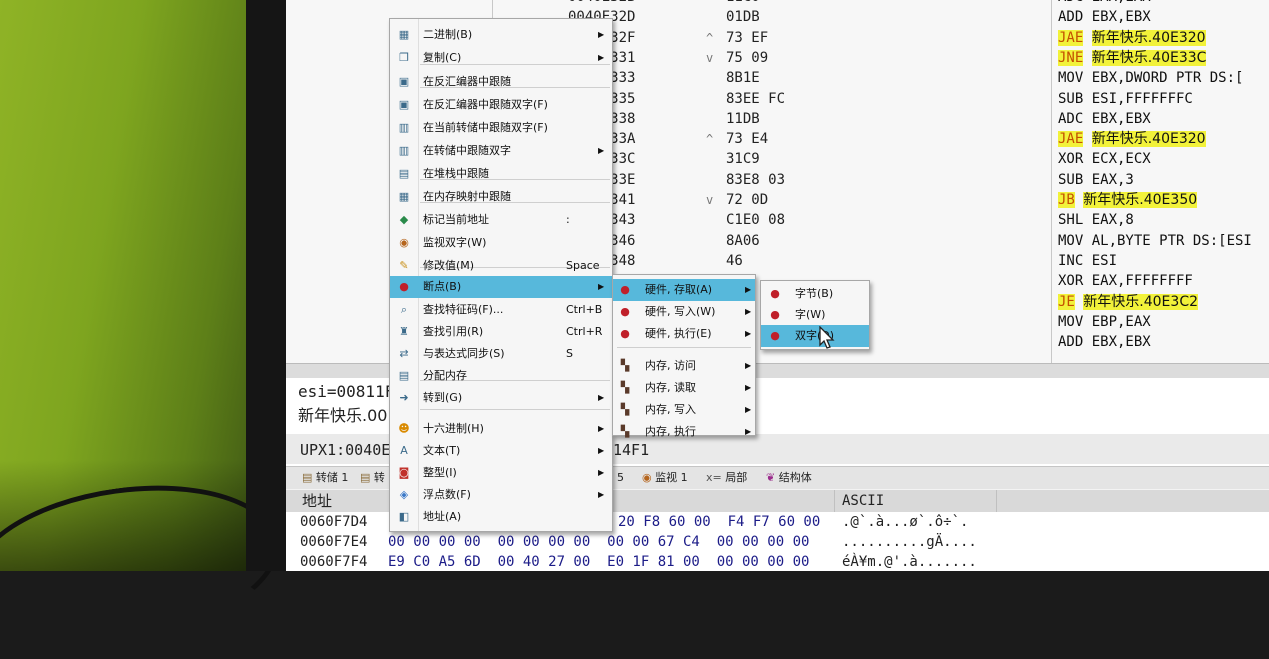  Describe the element at coordinates (501, 310) in the screenshot. I see `context-menu-item: ⌕ 查找特征码(F)... Ctrl+B` at that location.